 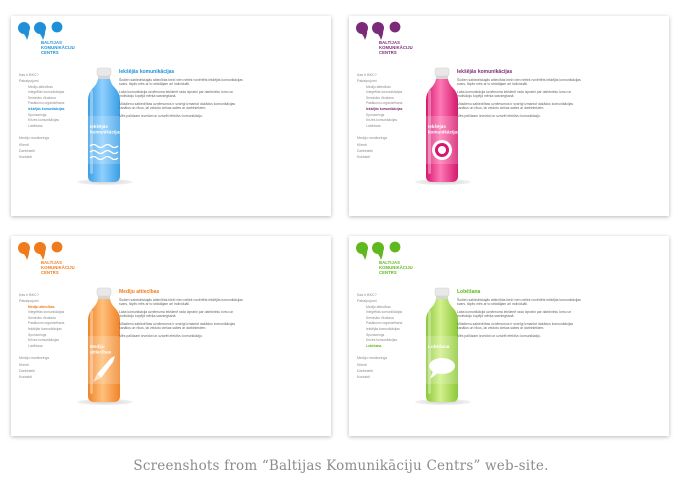 What do you see at coordinates (469, 292) in the screenshot?
I see `page-title: Lobēšana` at bounding box center [469, 292].